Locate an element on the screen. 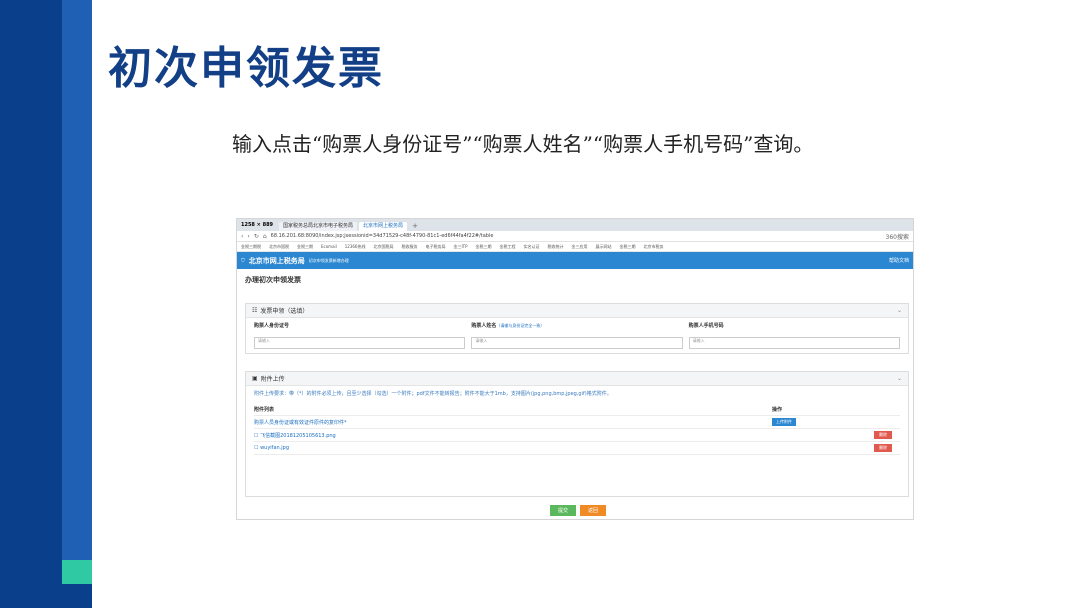 The image size is (1080, 608). id-number-input: 请输入 is located at coordinates (360, 343).